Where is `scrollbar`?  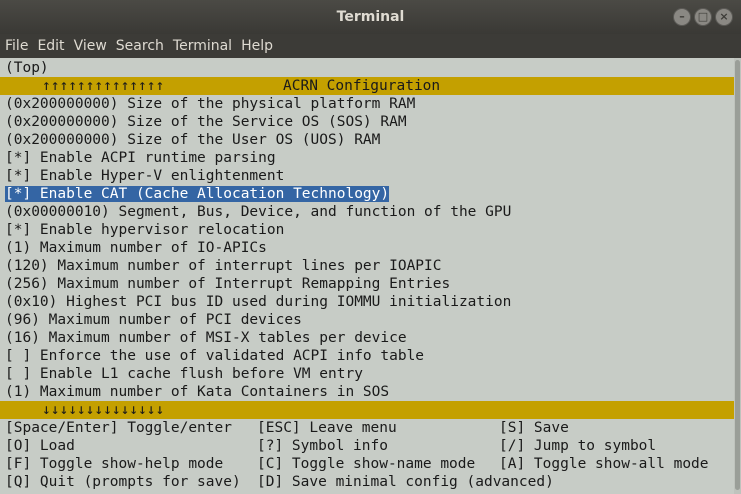
scrollbar is located at coordinates (737, 276).